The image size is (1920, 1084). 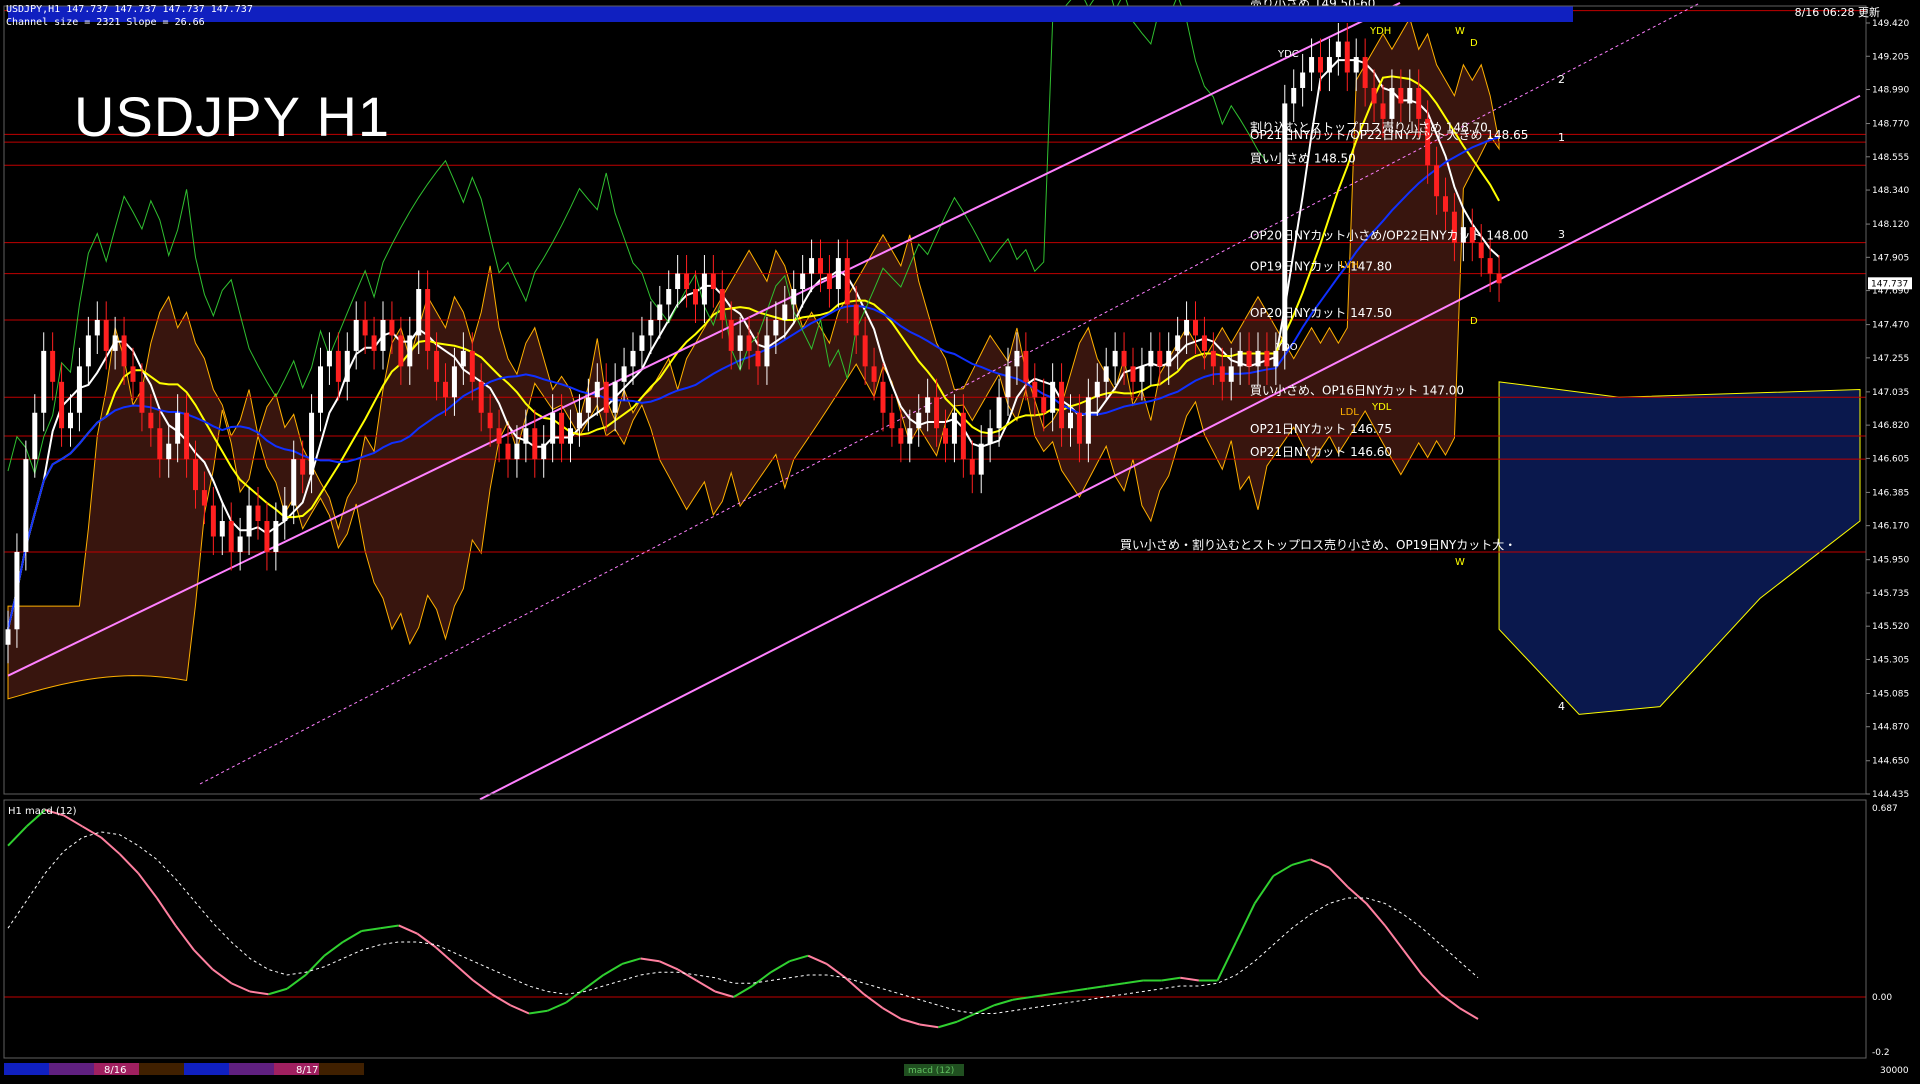 I want to click on price-tick-label: 145.085, so click(x=1890, y=694).